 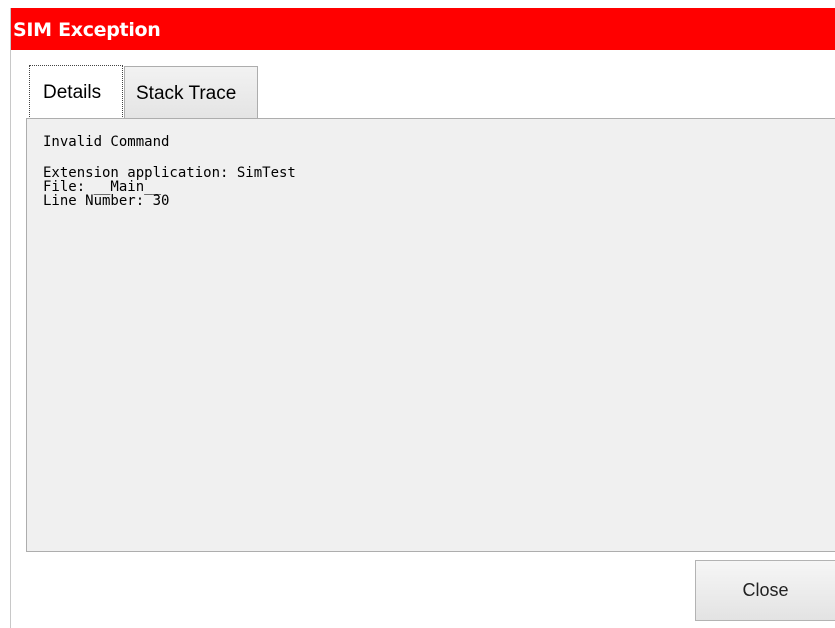 What do you see at coordinates (106, 142) in the screenshot?
I see `error-message: Invalid Command` at bounding box center [106, 142].